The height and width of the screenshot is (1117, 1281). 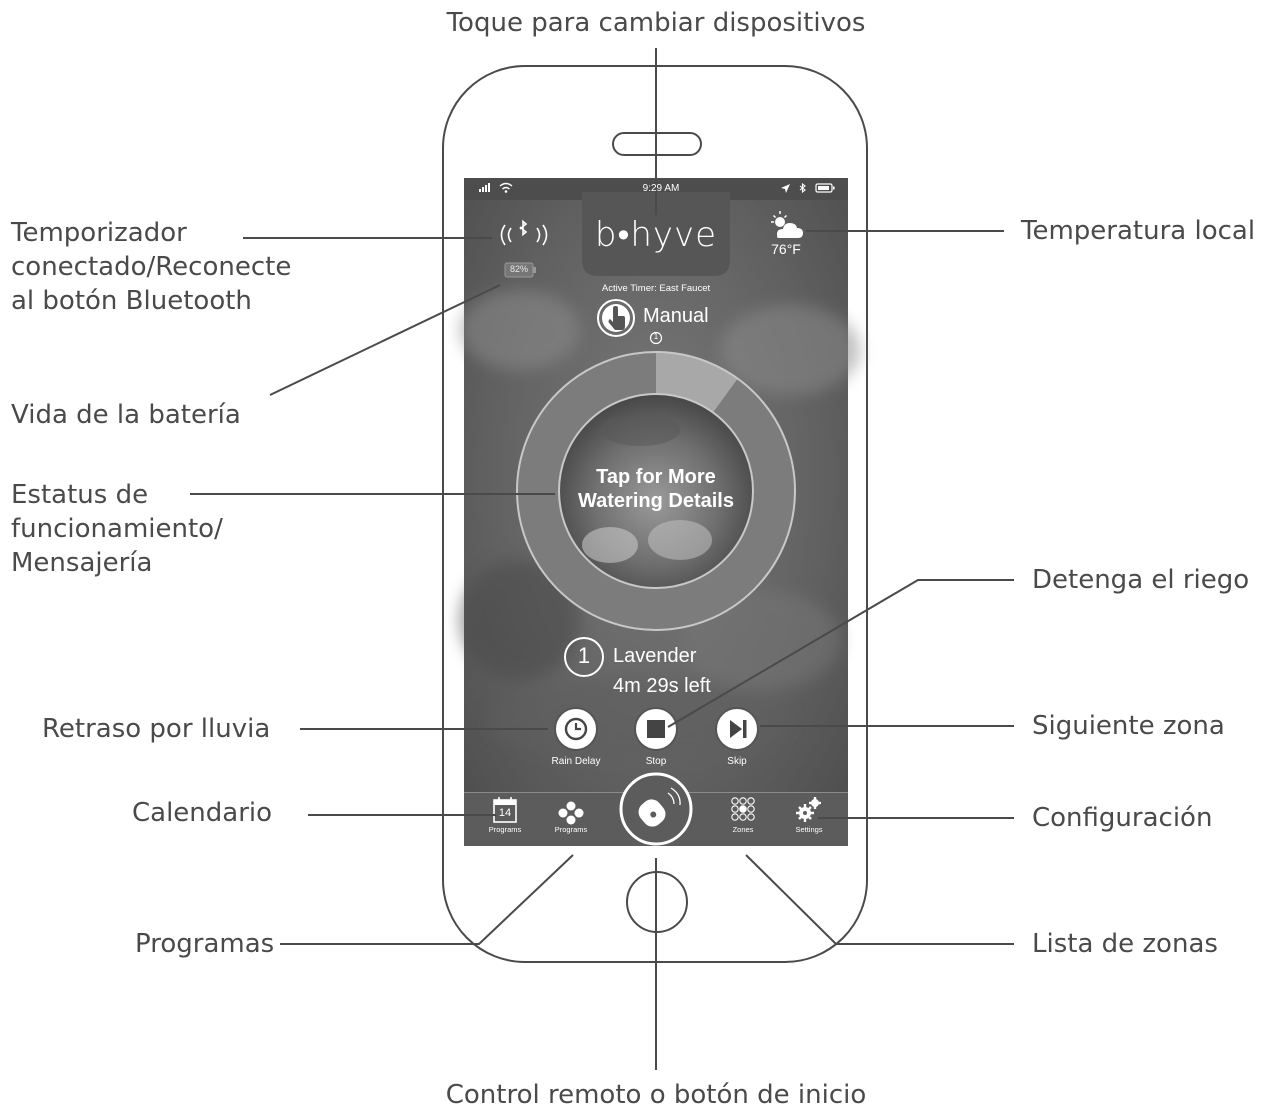 I want to click on gears-icon, so click(x=808, y=809).